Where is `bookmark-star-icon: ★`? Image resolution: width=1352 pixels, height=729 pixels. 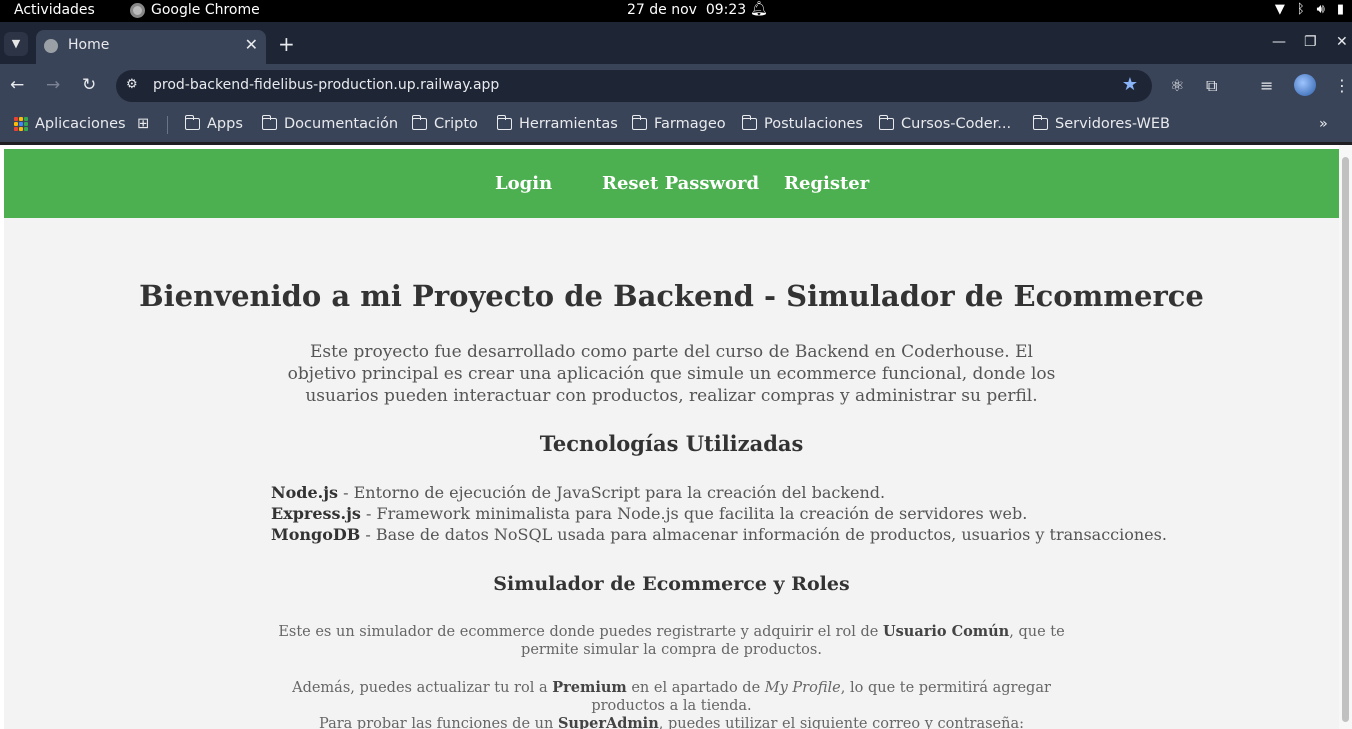 bookmark-star-icon: ★ is located at coordinates (1130, 84).